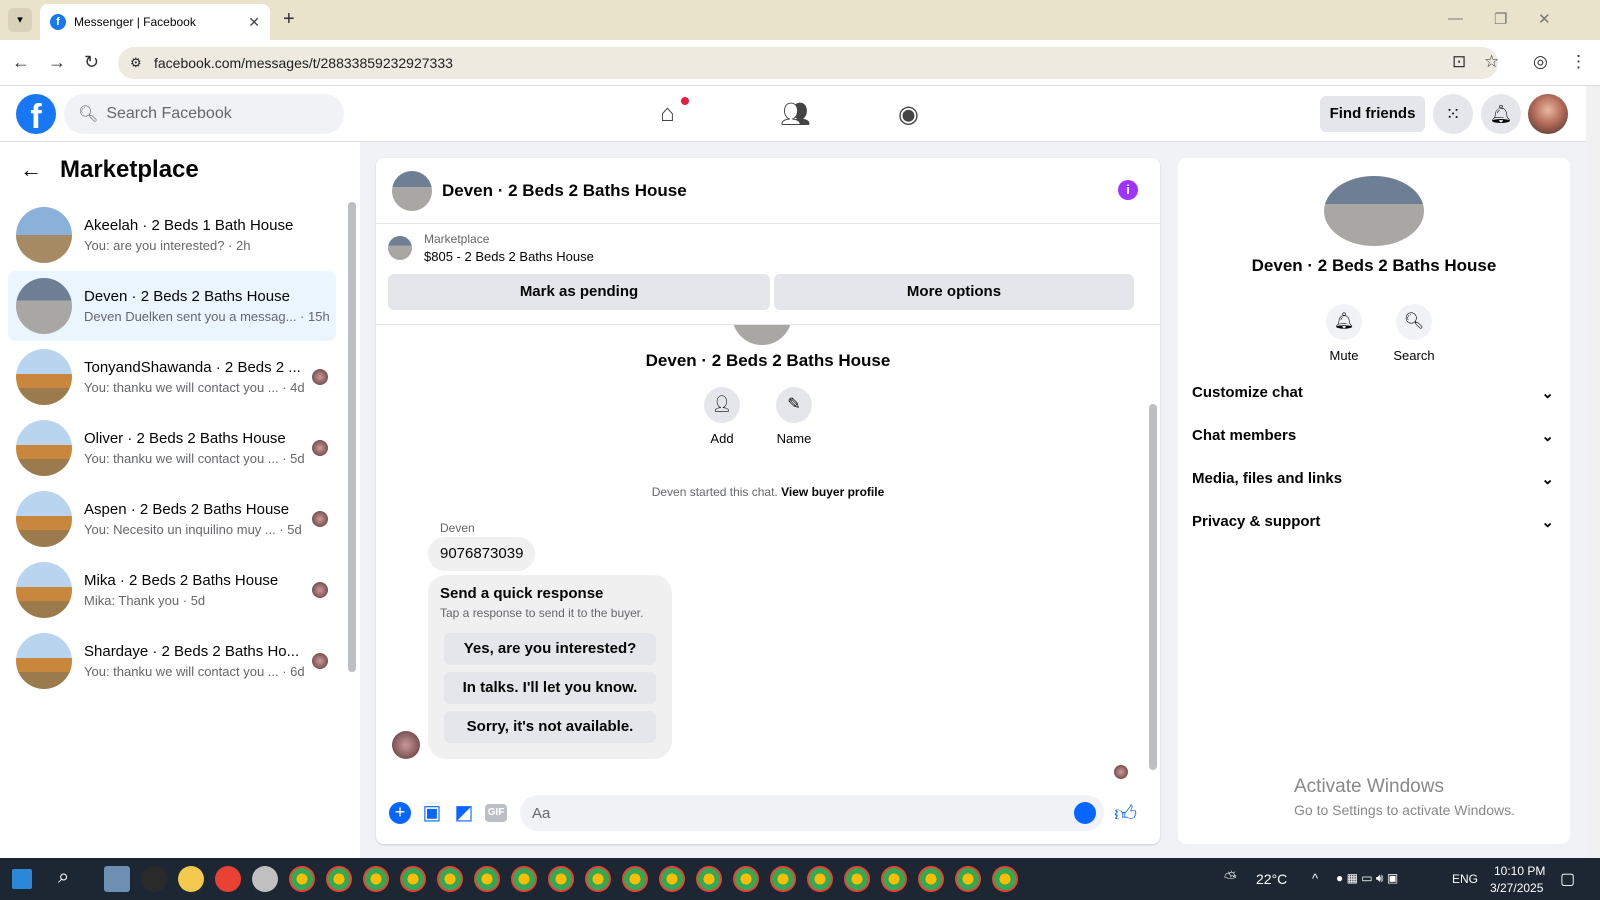 This screenshot has height=900, width=1600. Describe the element at coordinates (722, 416) in the screenshot. I see `add-person-button: 👤︎ Add` at that location.